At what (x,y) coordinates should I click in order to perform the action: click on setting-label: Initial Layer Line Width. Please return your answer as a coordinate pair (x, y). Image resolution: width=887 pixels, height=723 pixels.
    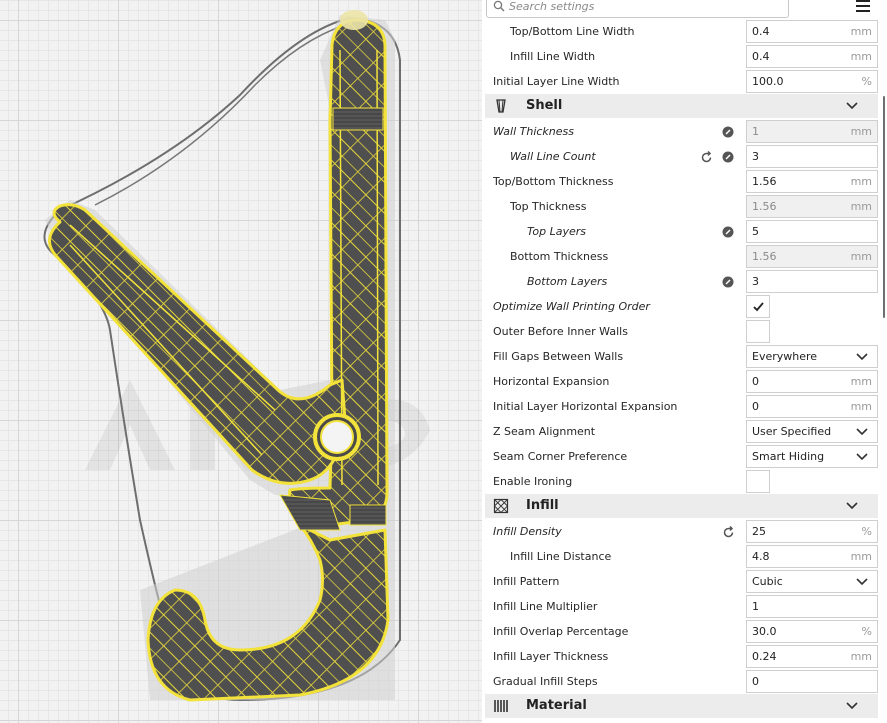
    Looking at the image, I should click on (556, 81).